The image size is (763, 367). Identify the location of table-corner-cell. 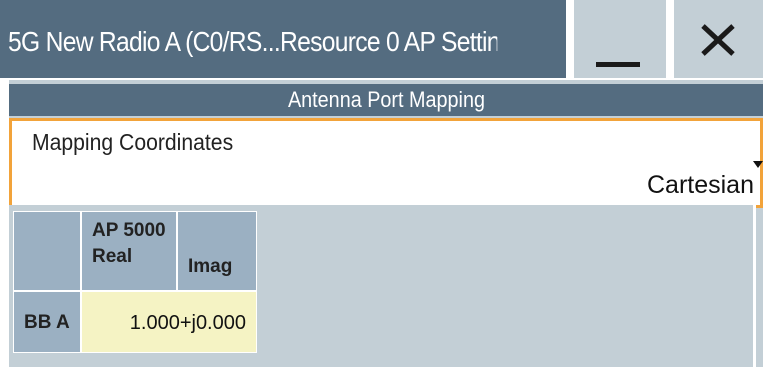
(47, 251).